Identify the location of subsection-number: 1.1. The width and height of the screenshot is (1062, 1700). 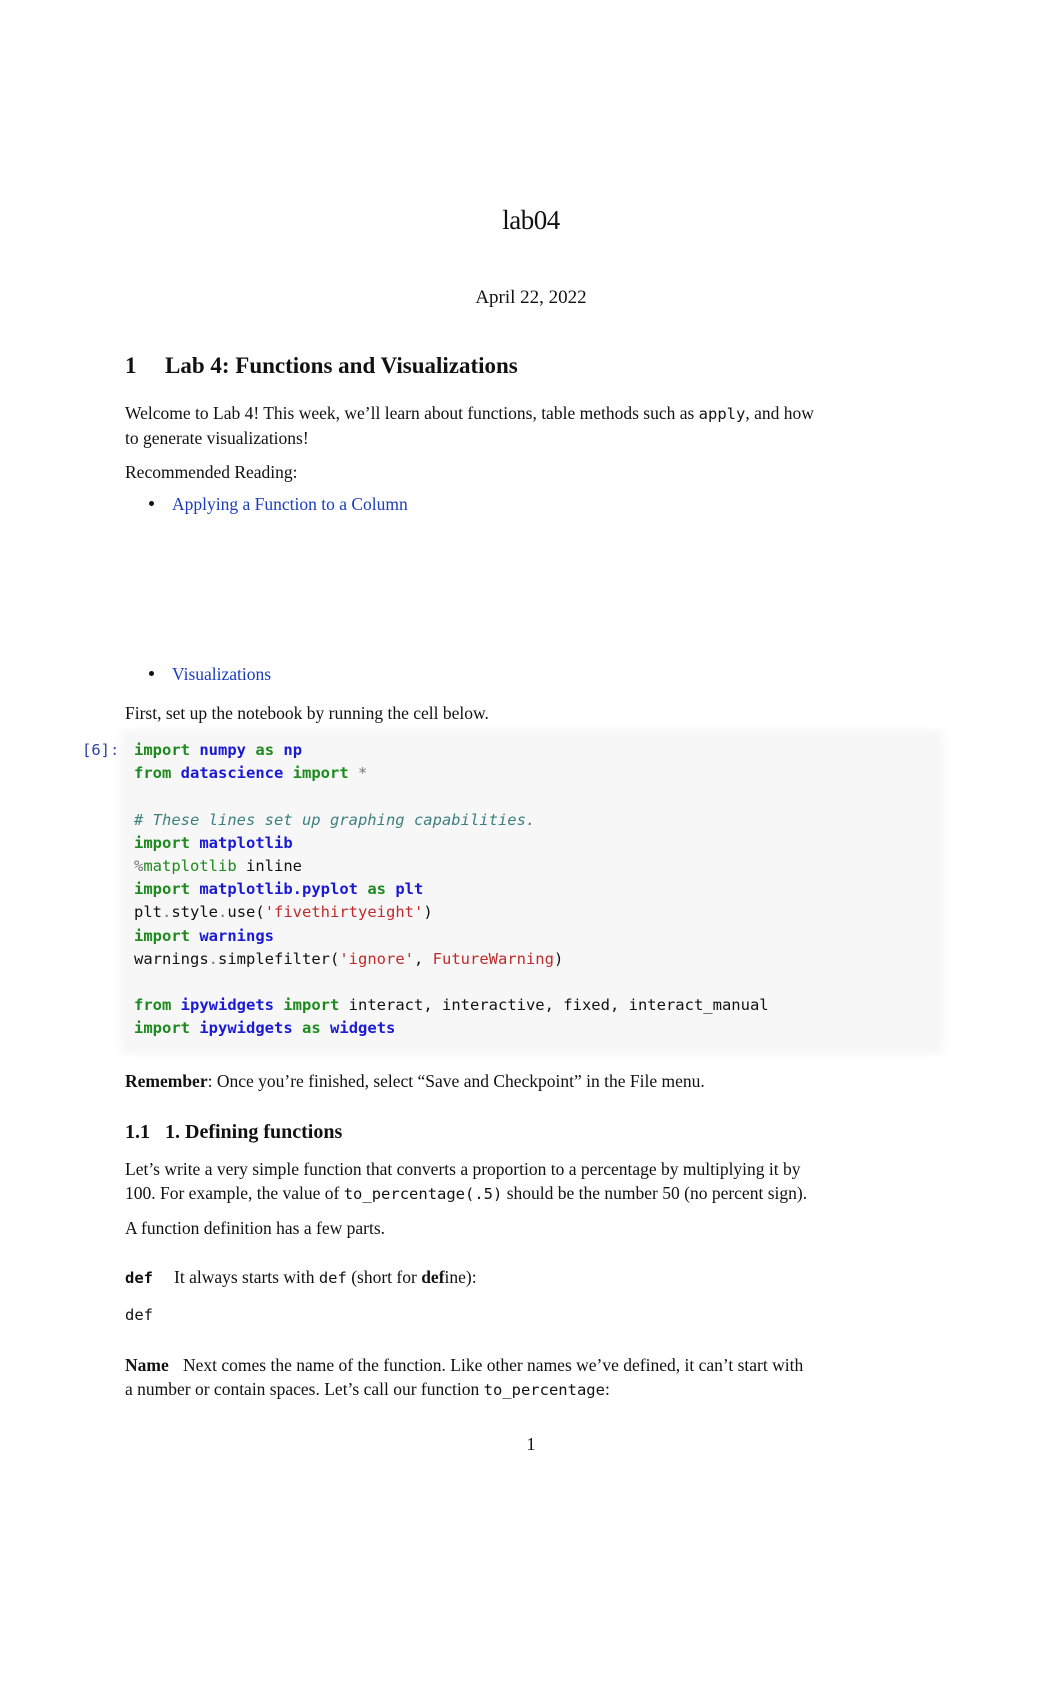
(137, 1132).